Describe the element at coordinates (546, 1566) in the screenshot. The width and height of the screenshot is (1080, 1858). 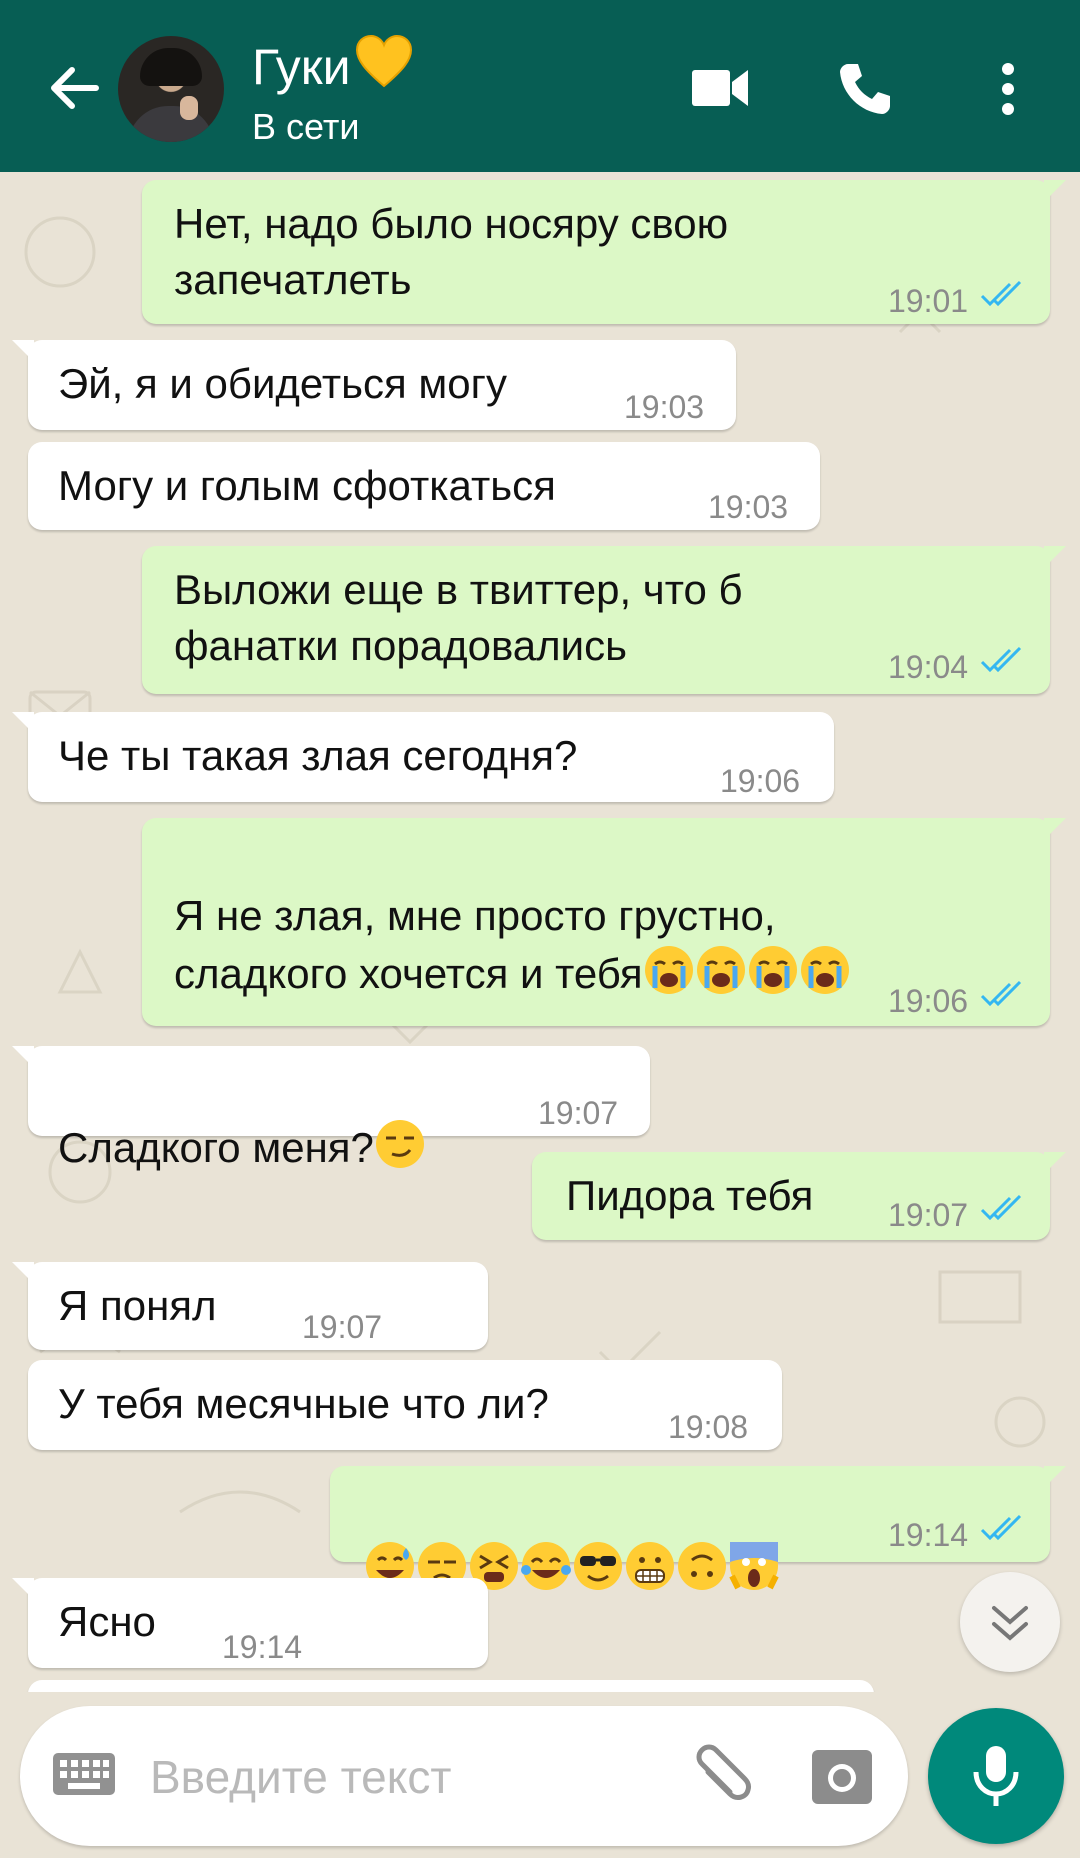
I see `tears-of-joy-face-icon` at that location.